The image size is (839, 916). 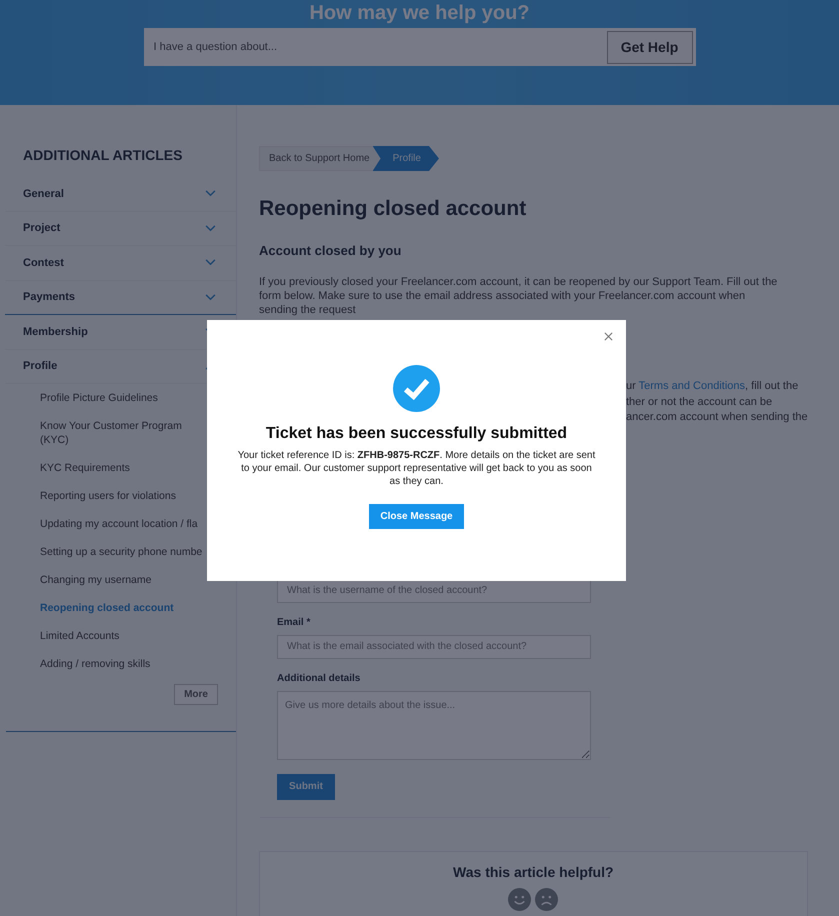 What do you see at coordinates (608, 336) in the screenshot?
I see `close-icon` at bounding box center [608, 336].